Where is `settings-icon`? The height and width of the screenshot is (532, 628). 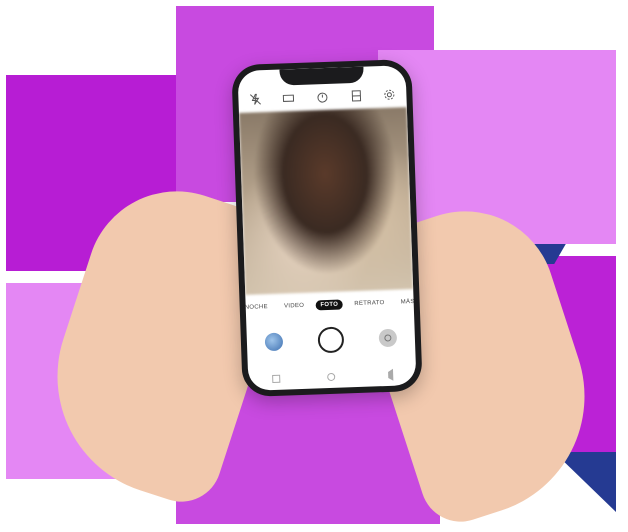
settings-icon is located at coordinates (389, 94).